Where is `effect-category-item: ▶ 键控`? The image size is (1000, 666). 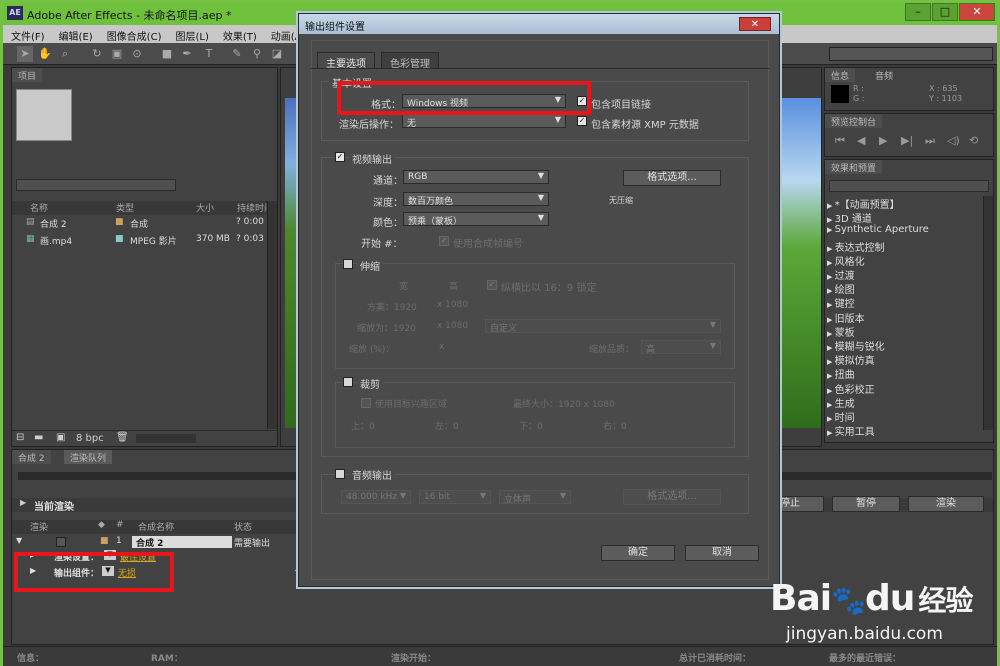 effect-category-item: ▶ 键控 is located at coordinates (841, 302).